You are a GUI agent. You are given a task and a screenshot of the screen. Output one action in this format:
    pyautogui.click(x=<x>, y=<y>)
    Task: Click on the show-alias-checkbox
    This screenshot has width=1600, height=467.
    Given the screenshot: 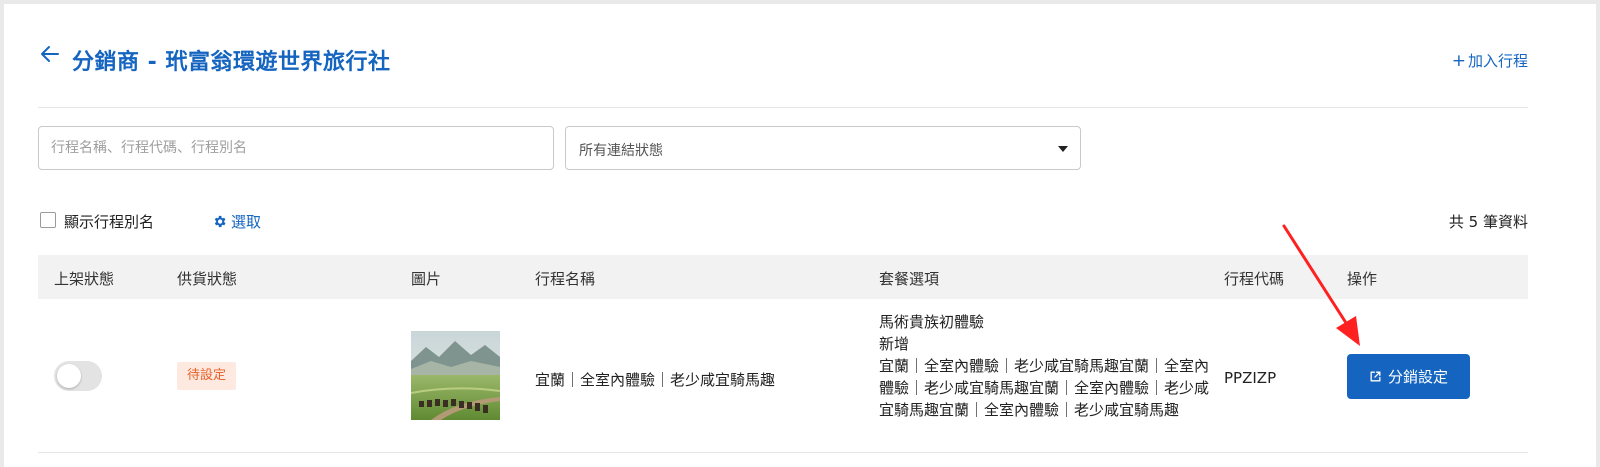 What is the action you would take?
    pyautogui.click(x=48, y=220)
    